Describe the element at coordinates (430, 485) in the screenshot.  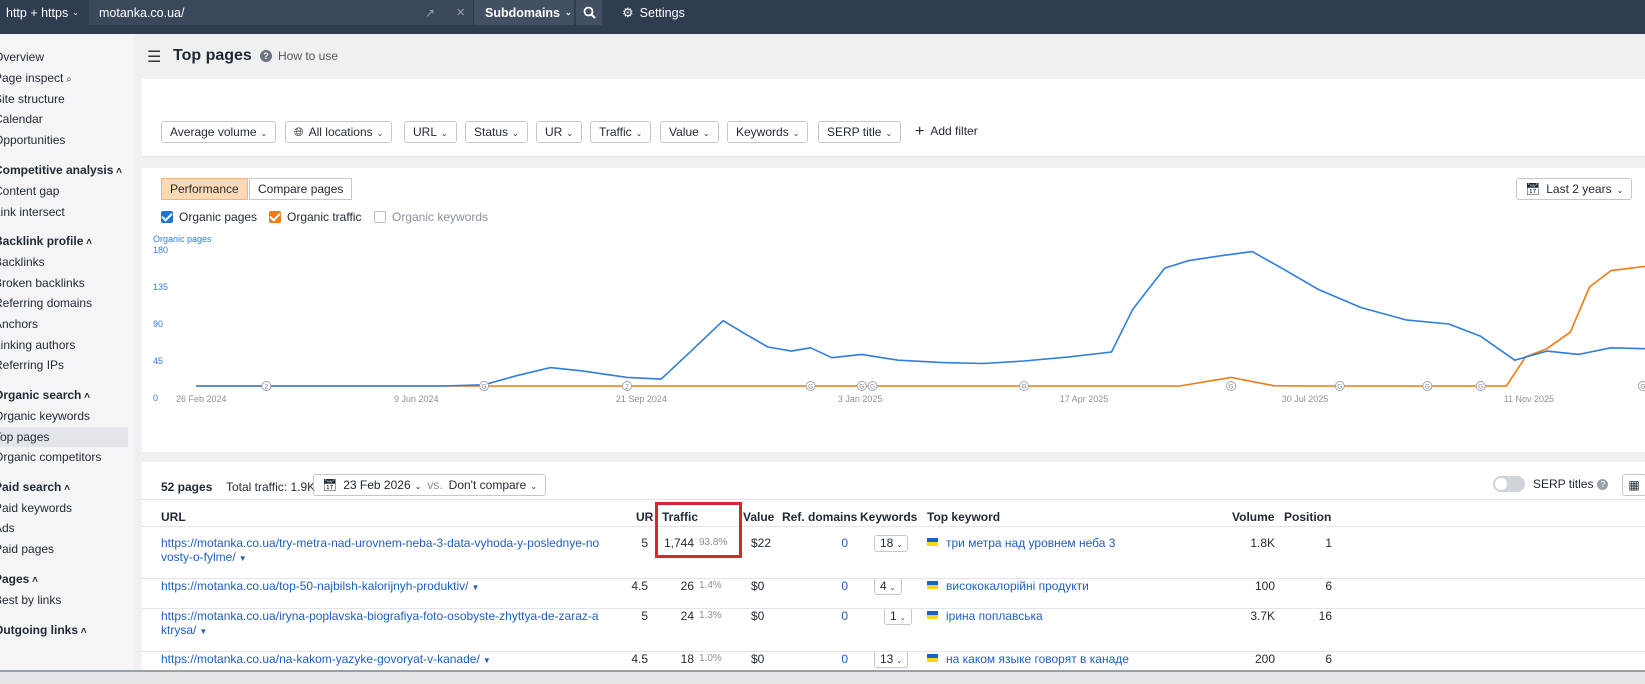
I see `date-compare-dropdown: 📅︎ 23 Feb 2026 ⌄ vs. Don't compare ⌄` at that location.